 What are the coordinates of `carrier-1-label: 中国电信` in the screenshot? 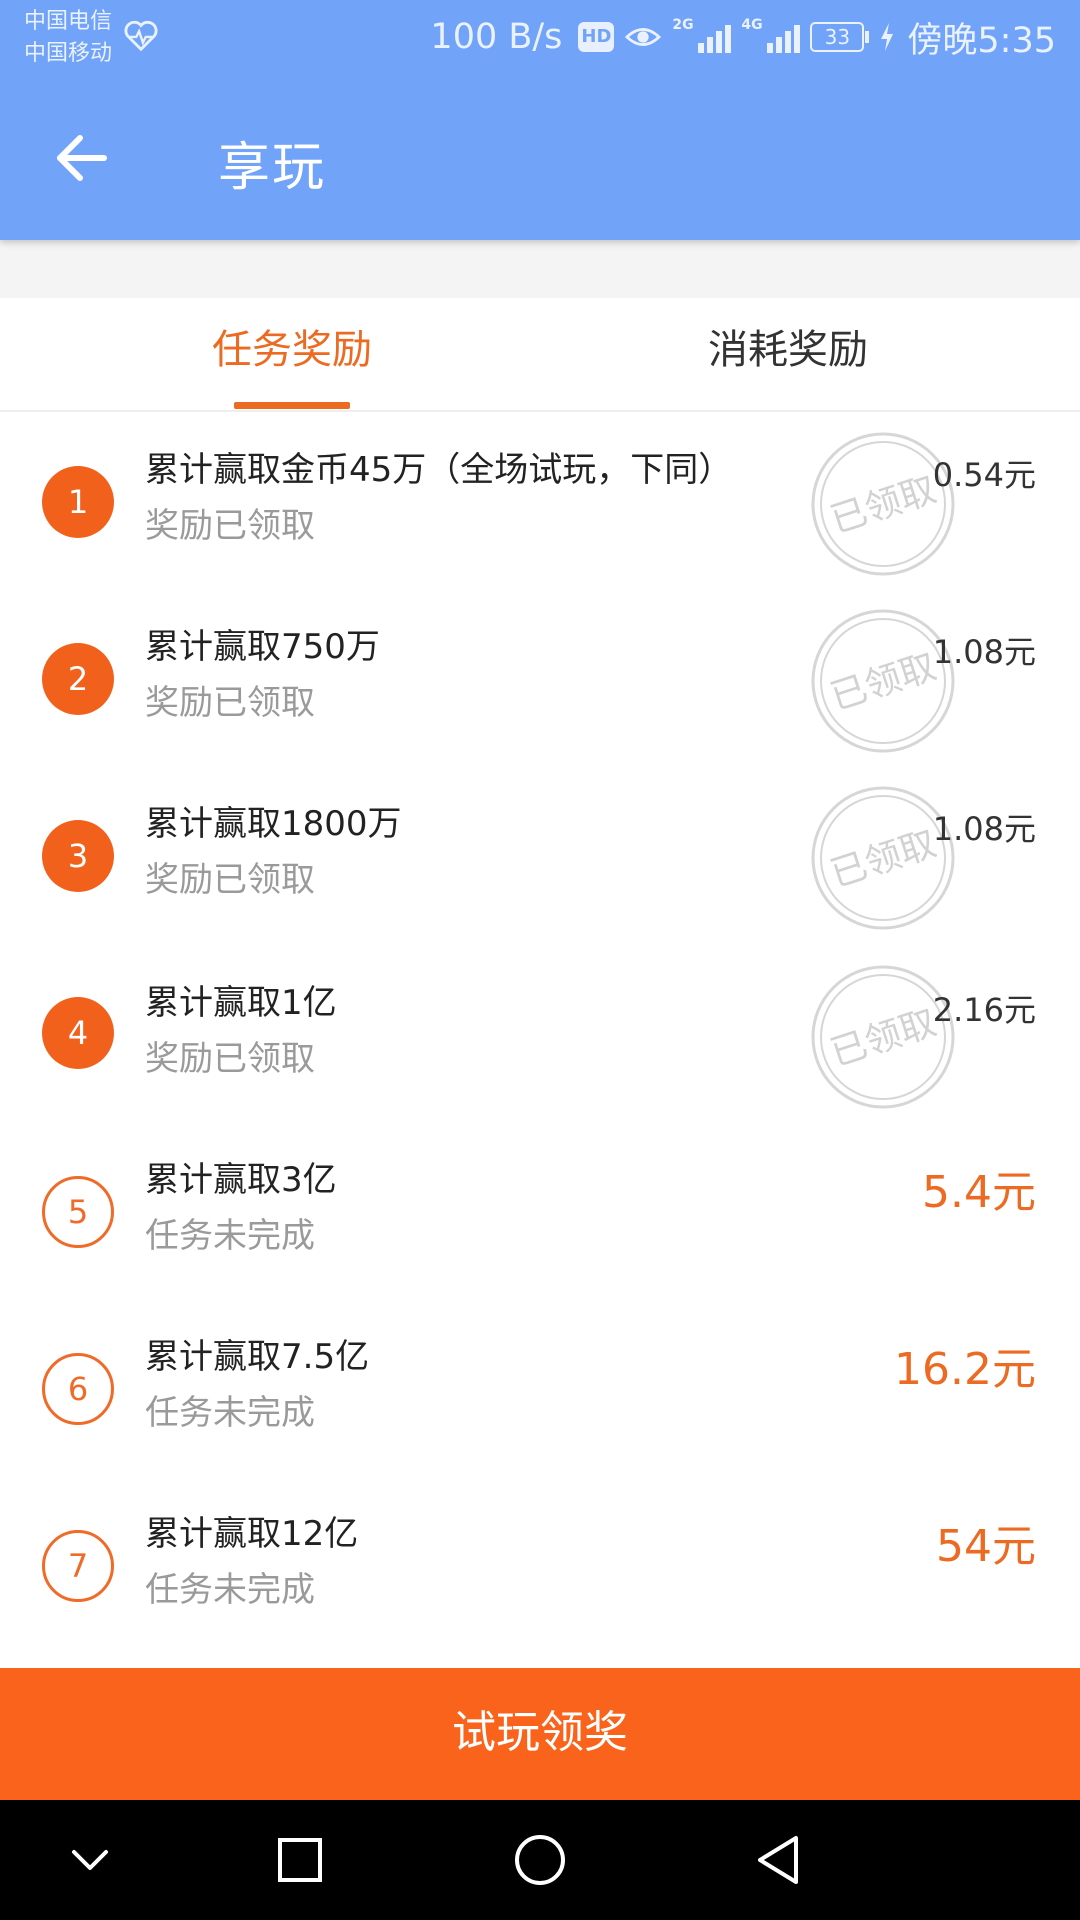 It's located at (68, 21).